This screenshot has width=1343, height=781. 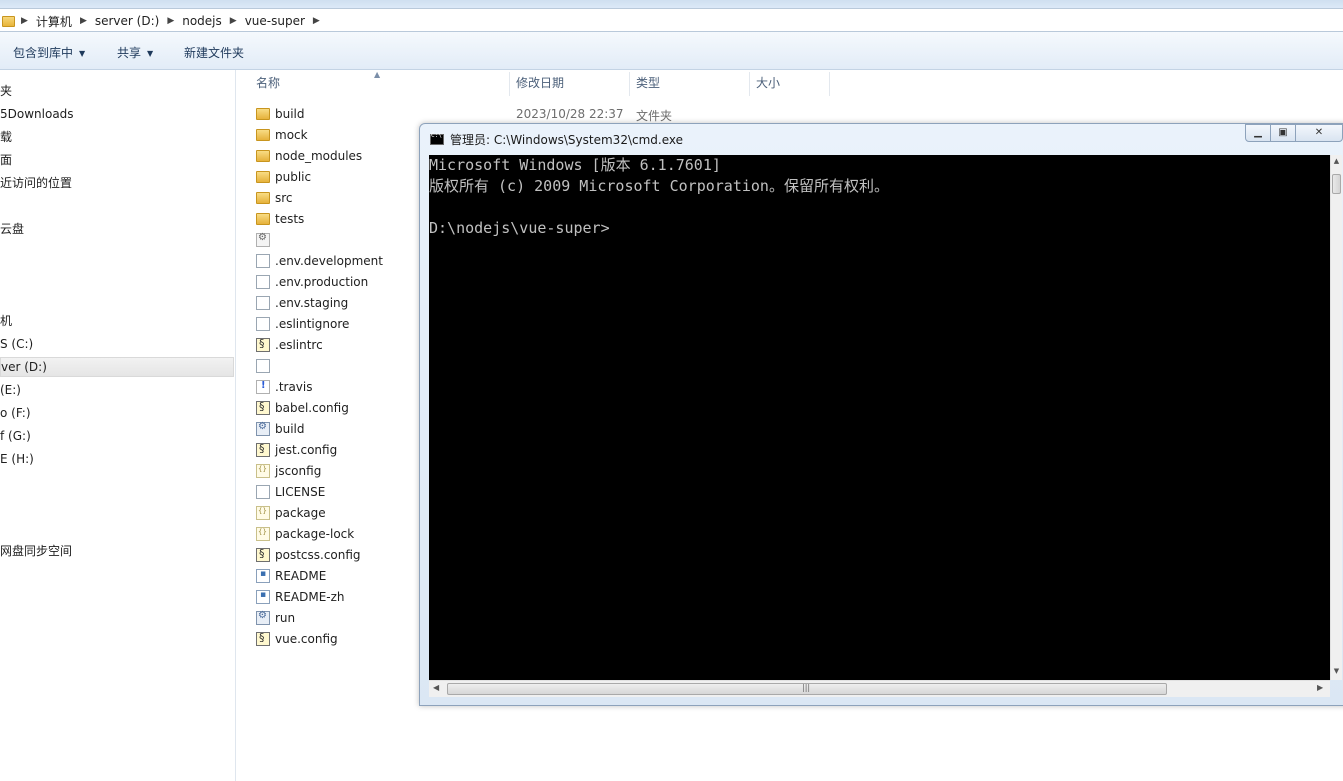 What do you see at coordinates (302, 324) in the screenshot?
I see `file-row: .eslintignore` at bounding box center [302, 324].